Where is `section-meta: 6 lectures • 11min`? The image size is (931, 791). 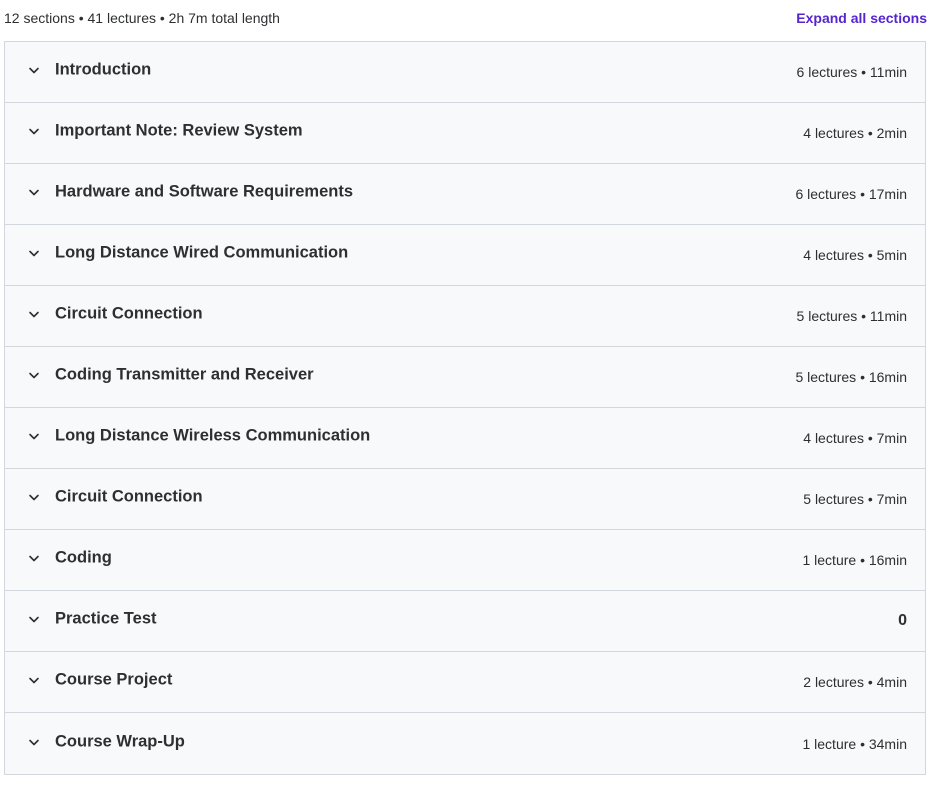 section-meta: 6 lectures • 11min is located at coordinates (851, 72).